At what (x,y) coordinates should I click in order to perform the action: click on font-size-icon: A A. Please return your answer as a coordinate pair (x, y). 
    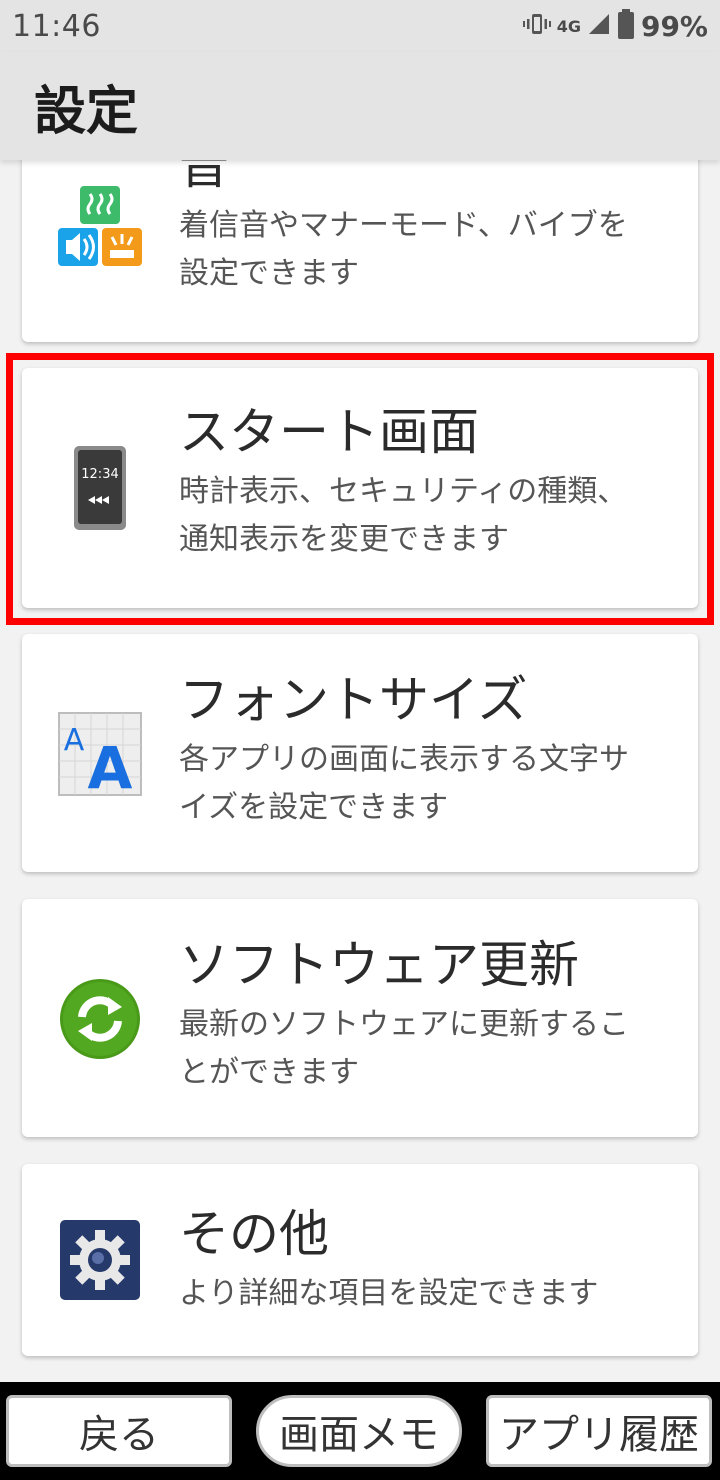
    Looking at the image, I should click on (100, 754).